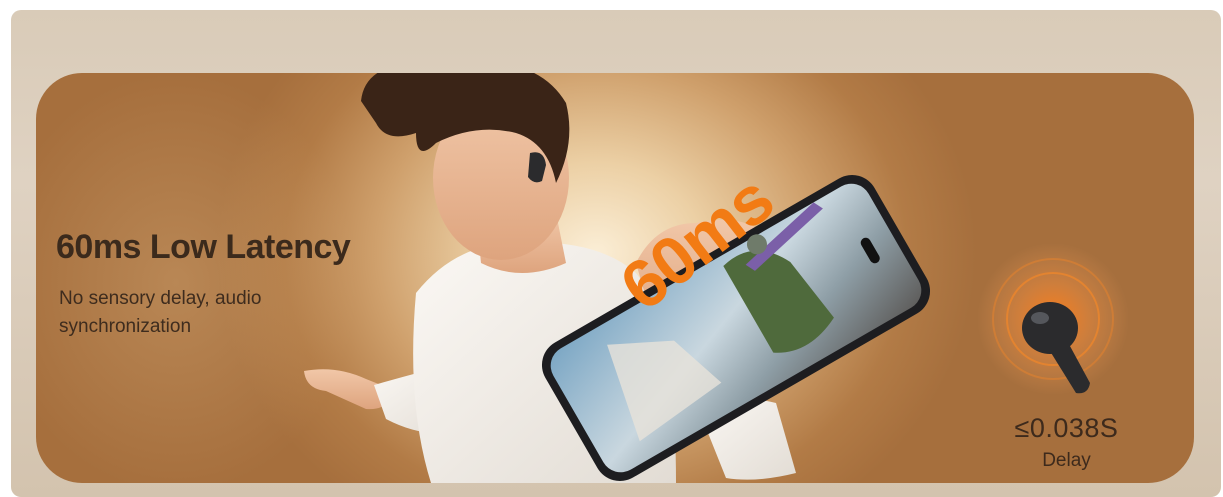  Describe the element at coordinates (203, 247) in the screenshot. I see `feature-headline: 60ms Low Latency` at that location.